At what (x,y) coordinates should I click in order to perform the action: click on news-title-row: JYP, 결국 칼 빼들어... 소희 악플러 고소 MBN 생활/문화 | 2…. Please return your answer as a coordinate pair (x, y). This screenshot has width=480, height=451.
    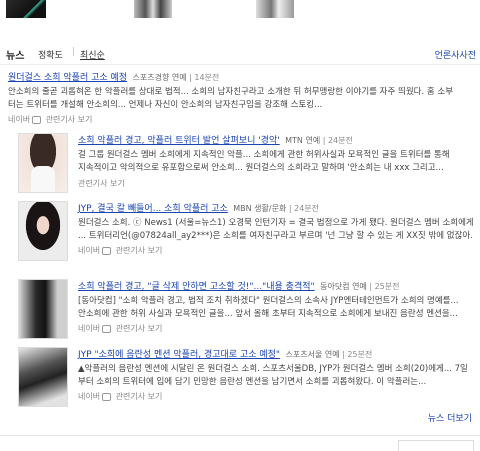
    Looking at the image, I should click on (199, 209).